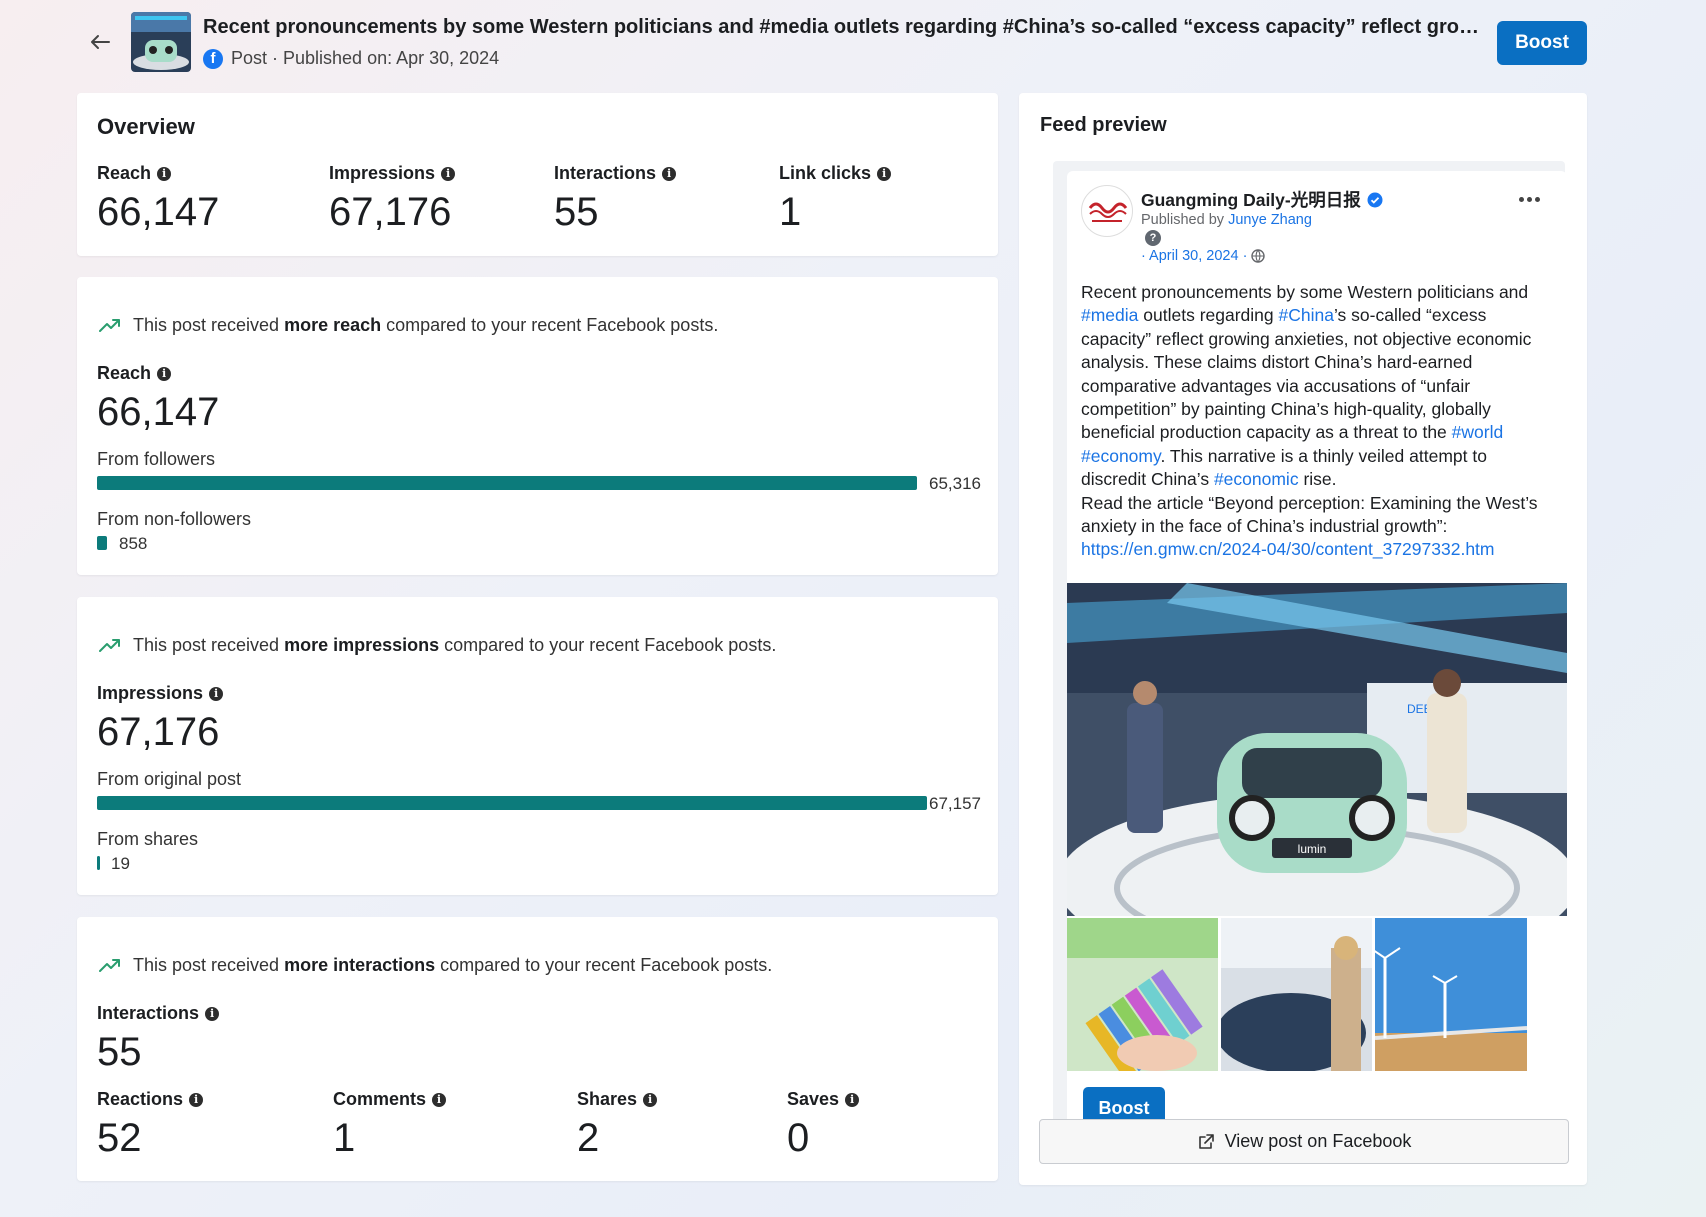  What do you see at coordinates (1542, 43) in the screenshot?
I see `boost-button: Boost` at bounding box center [1542, 43].